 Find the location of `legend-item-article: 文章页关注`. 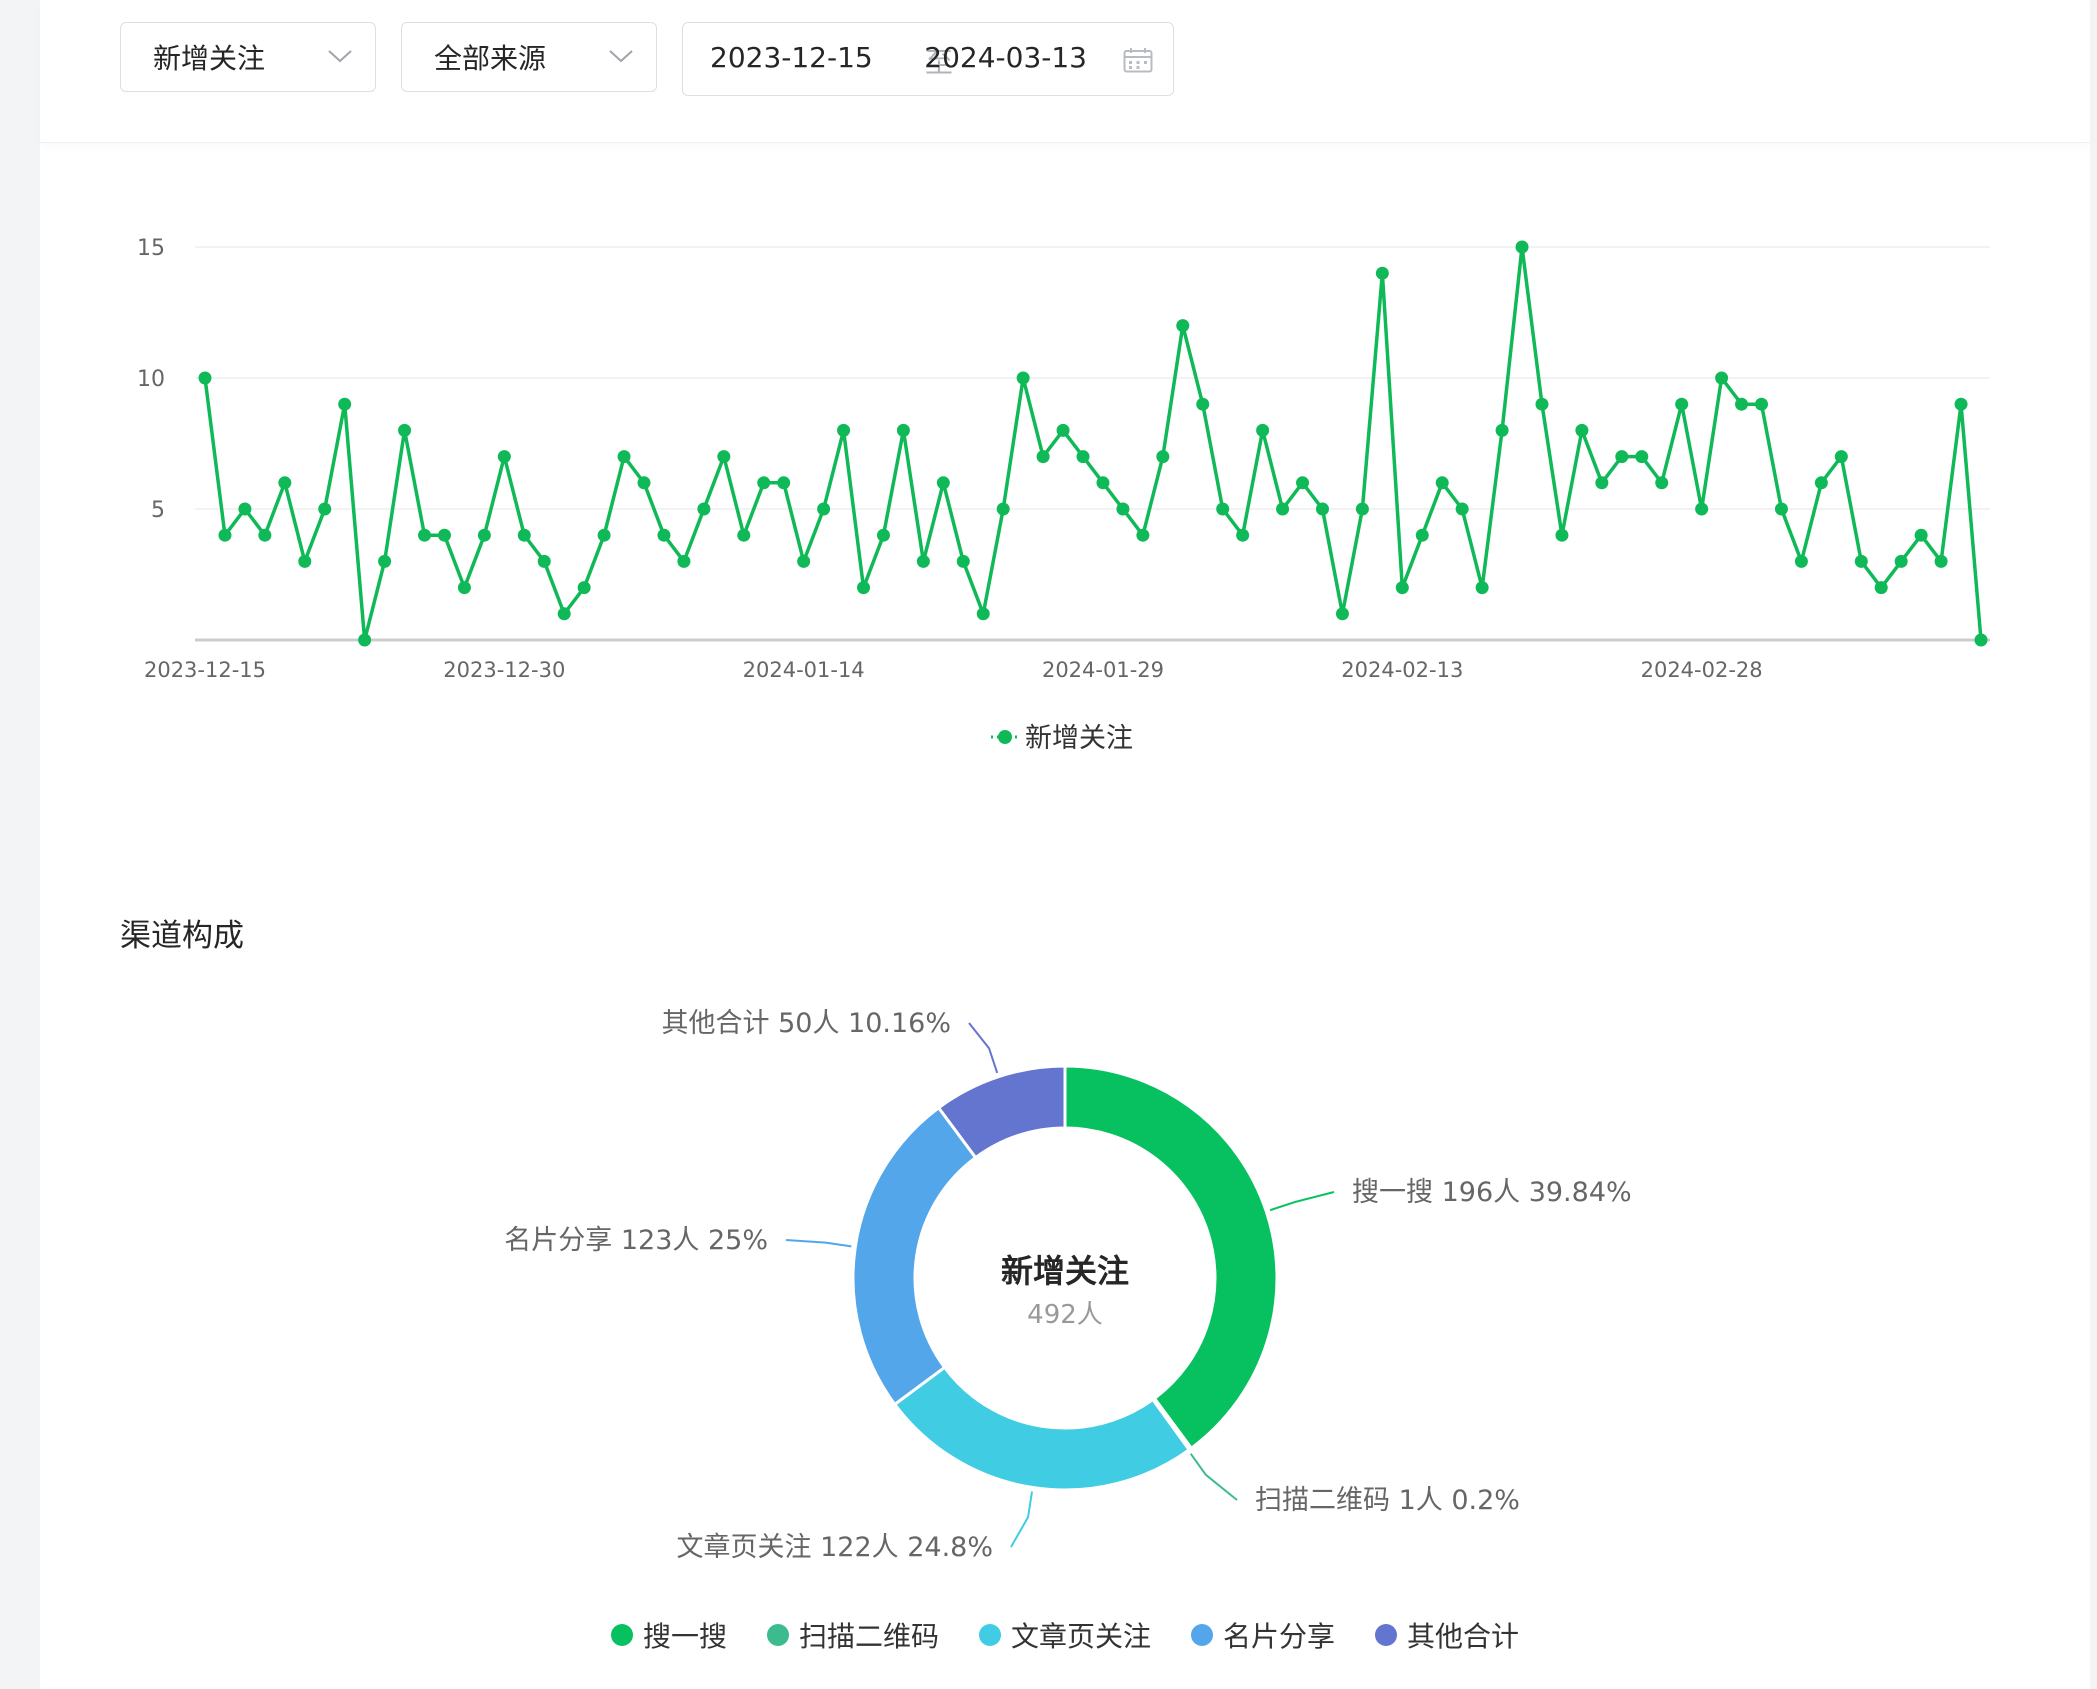

legend-item-article: 文章页关注 is located at coordinates (1064, 1635).